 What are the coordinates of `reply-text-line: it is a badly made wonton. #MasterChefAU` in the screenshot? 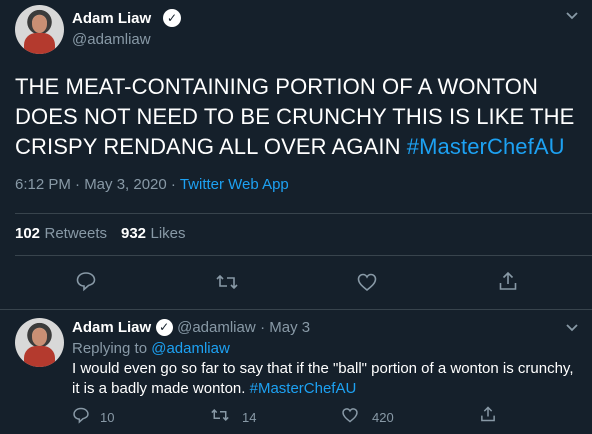 It's located at (329, 389).